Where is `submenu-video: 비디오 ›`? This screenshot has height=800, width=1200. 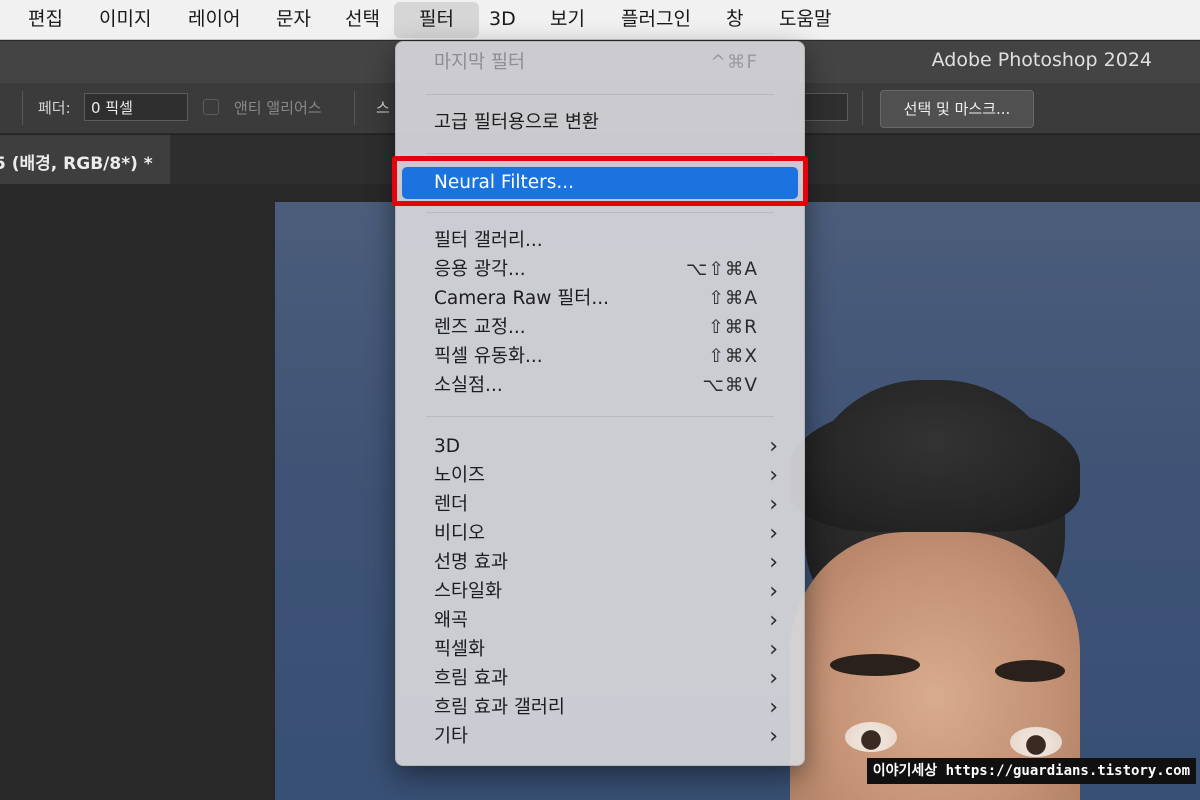 submenu-video: 비디오 › is located at coordinates (601, 533).